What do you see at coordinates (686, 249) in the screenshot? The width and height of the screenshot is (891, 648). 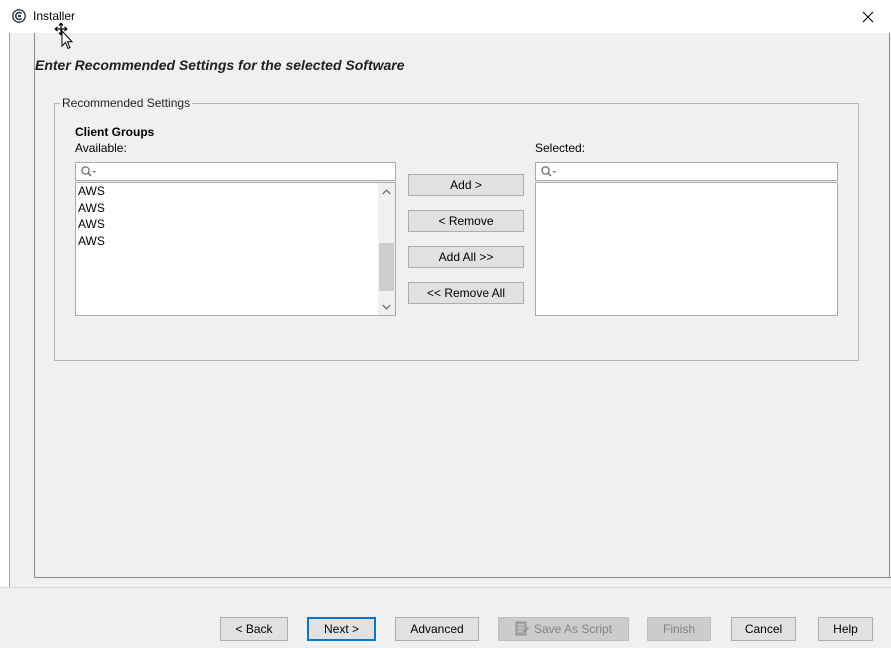 I see `selected-list` at bounding box center [686, 249].